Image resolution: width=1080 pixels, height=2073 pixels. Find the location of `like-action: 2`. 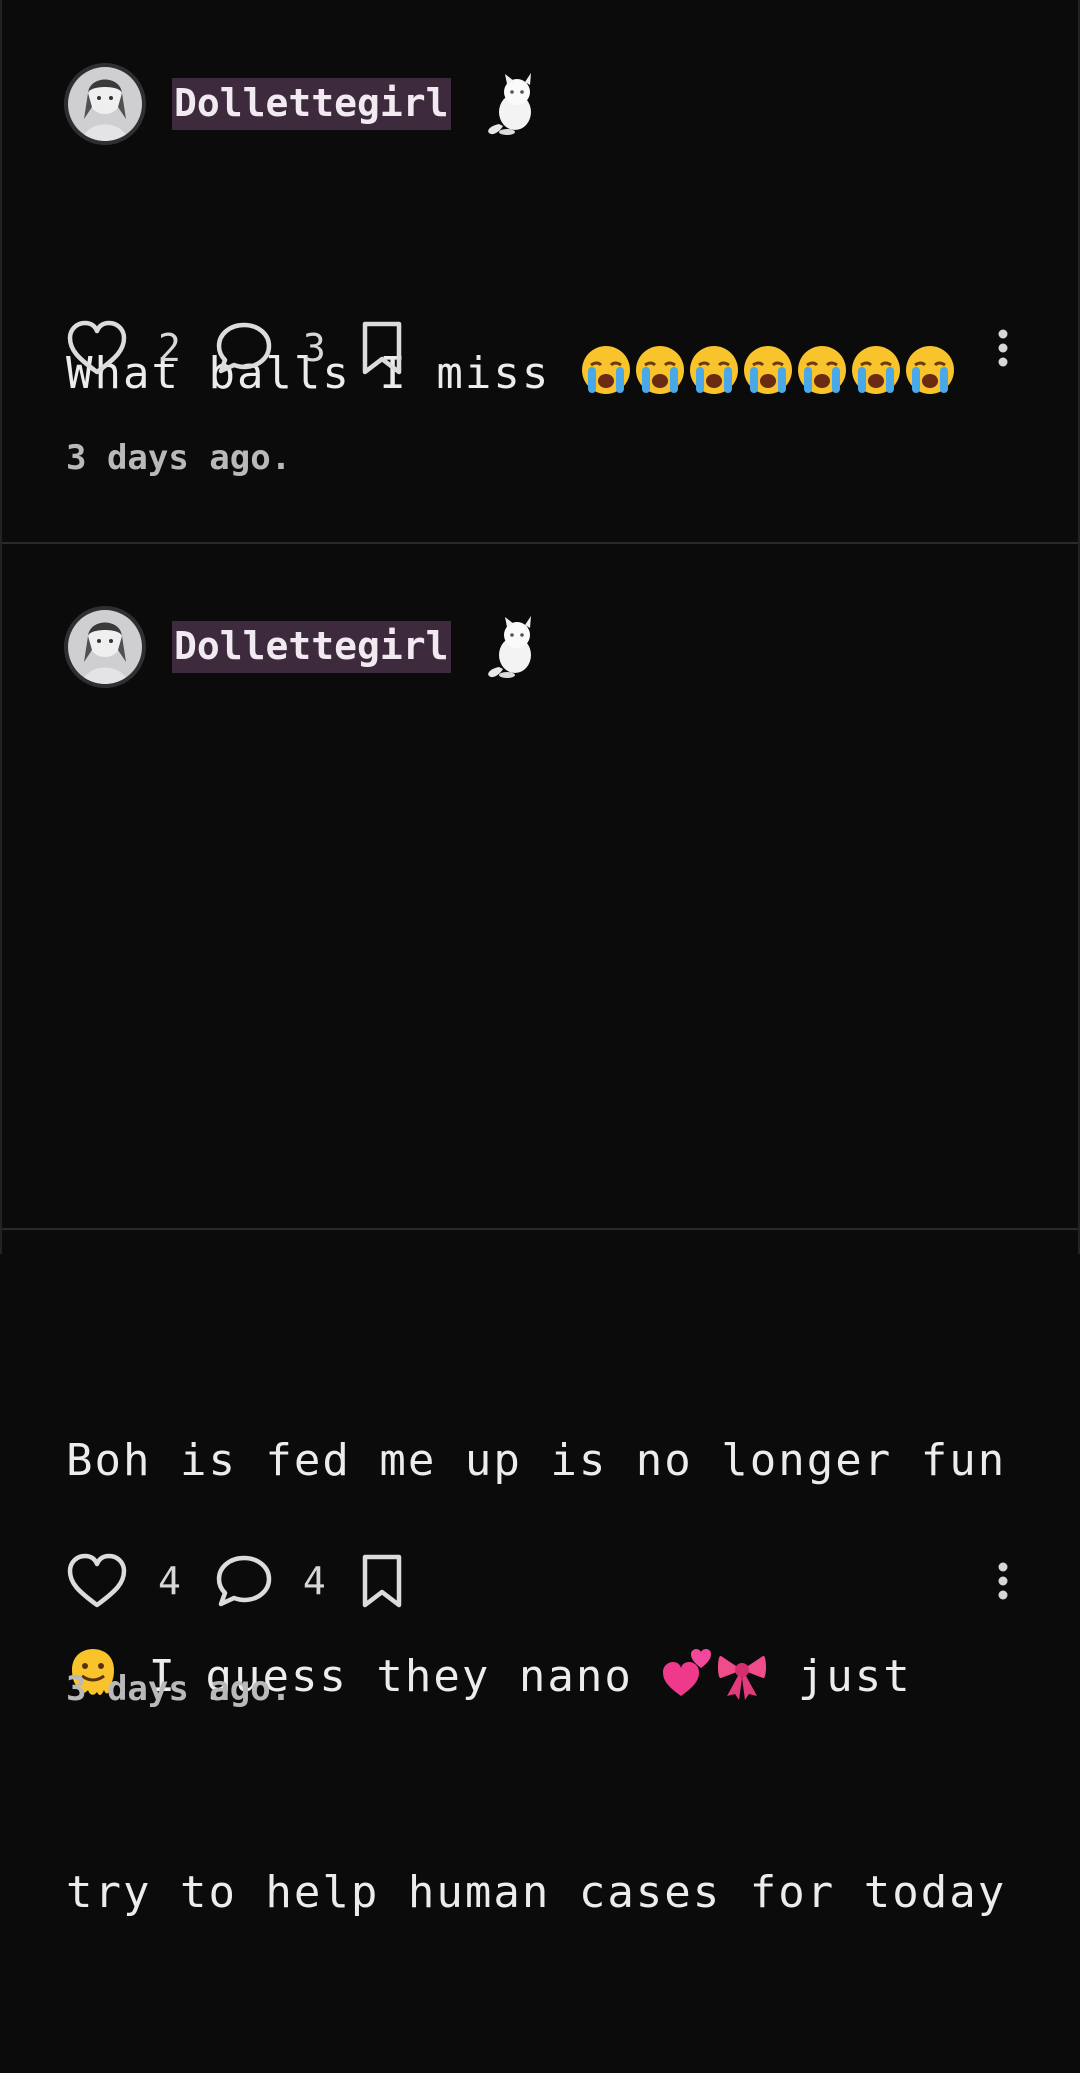

like-action: 2 is located at coordinates (140, 348).